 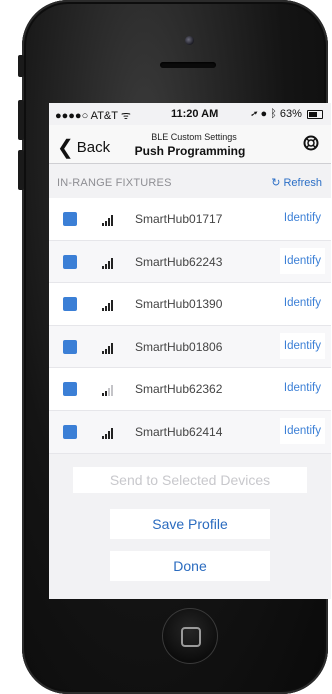 What do you see at coordinates (21, 66) in the screenshot?
I see `mute-switch` at bounding box center [21, 66].